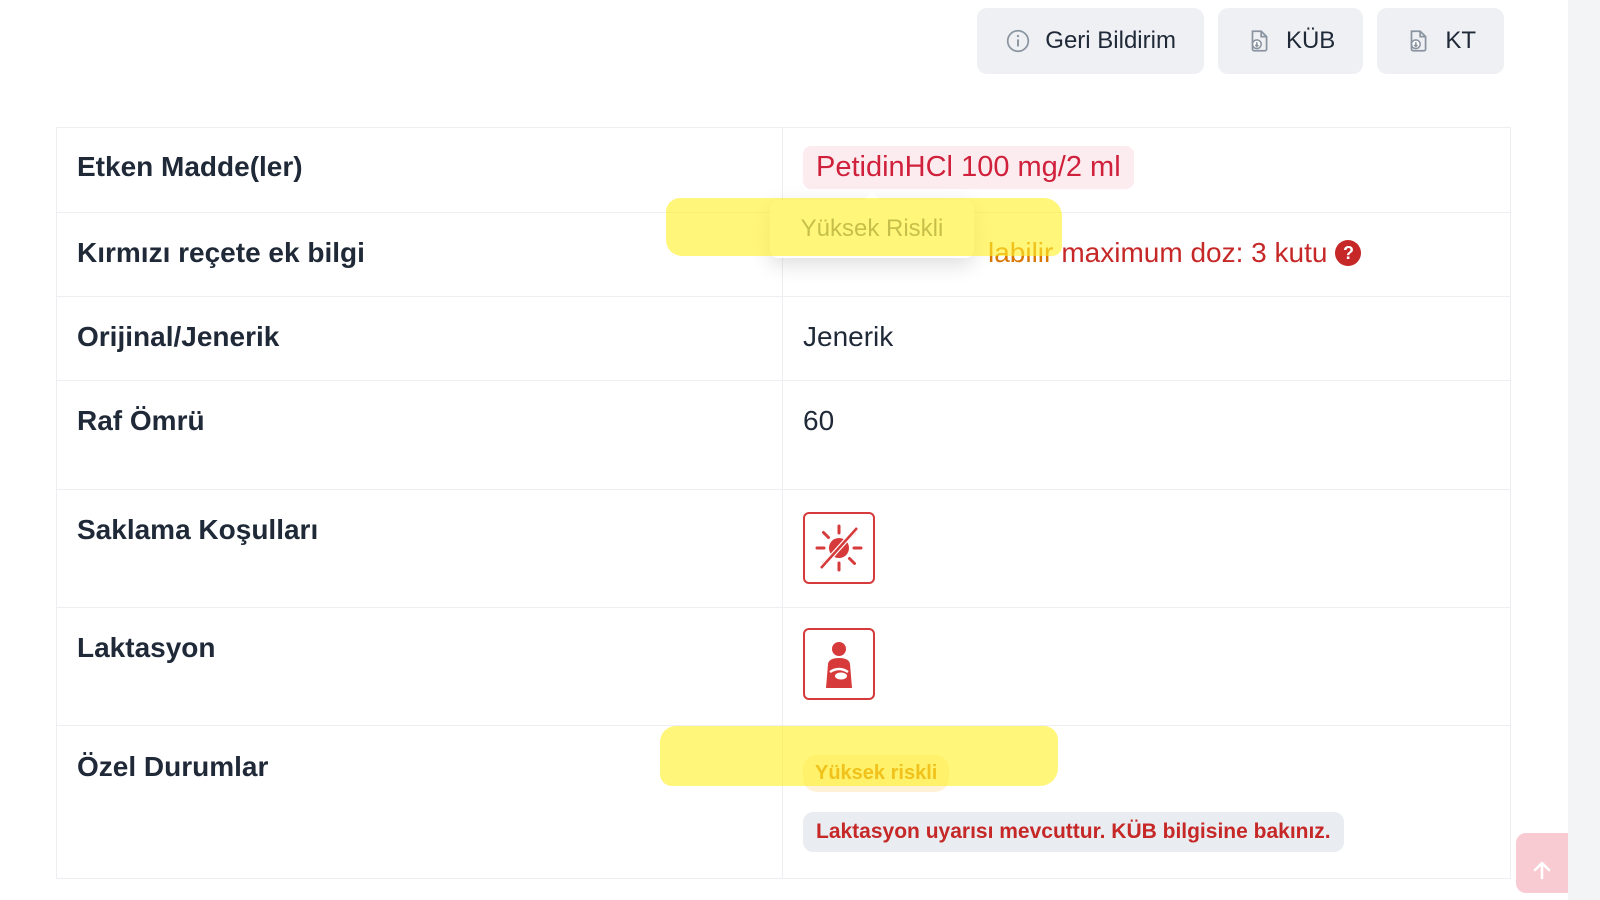  Describe the element at coordinates (1348, 253) in the screenshot. I see `question-icon: ?` at that location.